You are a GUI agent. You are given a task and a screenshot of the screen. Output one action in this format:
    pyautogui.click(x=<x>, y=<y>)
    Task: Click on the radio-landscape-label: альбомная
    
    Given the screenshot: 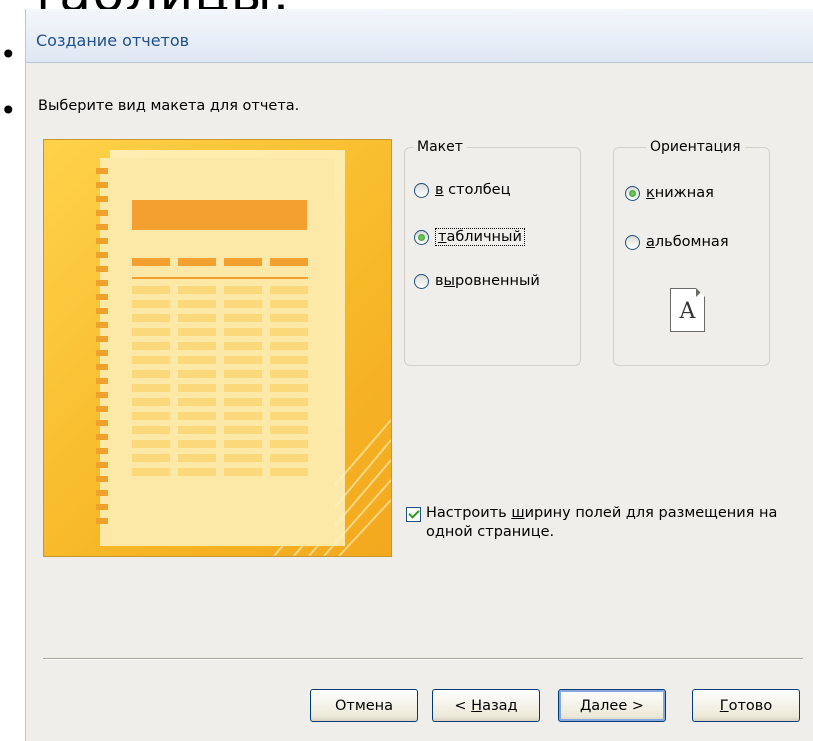 What is the action you would take?
    pyautogui.click(x=687, y=242)
    